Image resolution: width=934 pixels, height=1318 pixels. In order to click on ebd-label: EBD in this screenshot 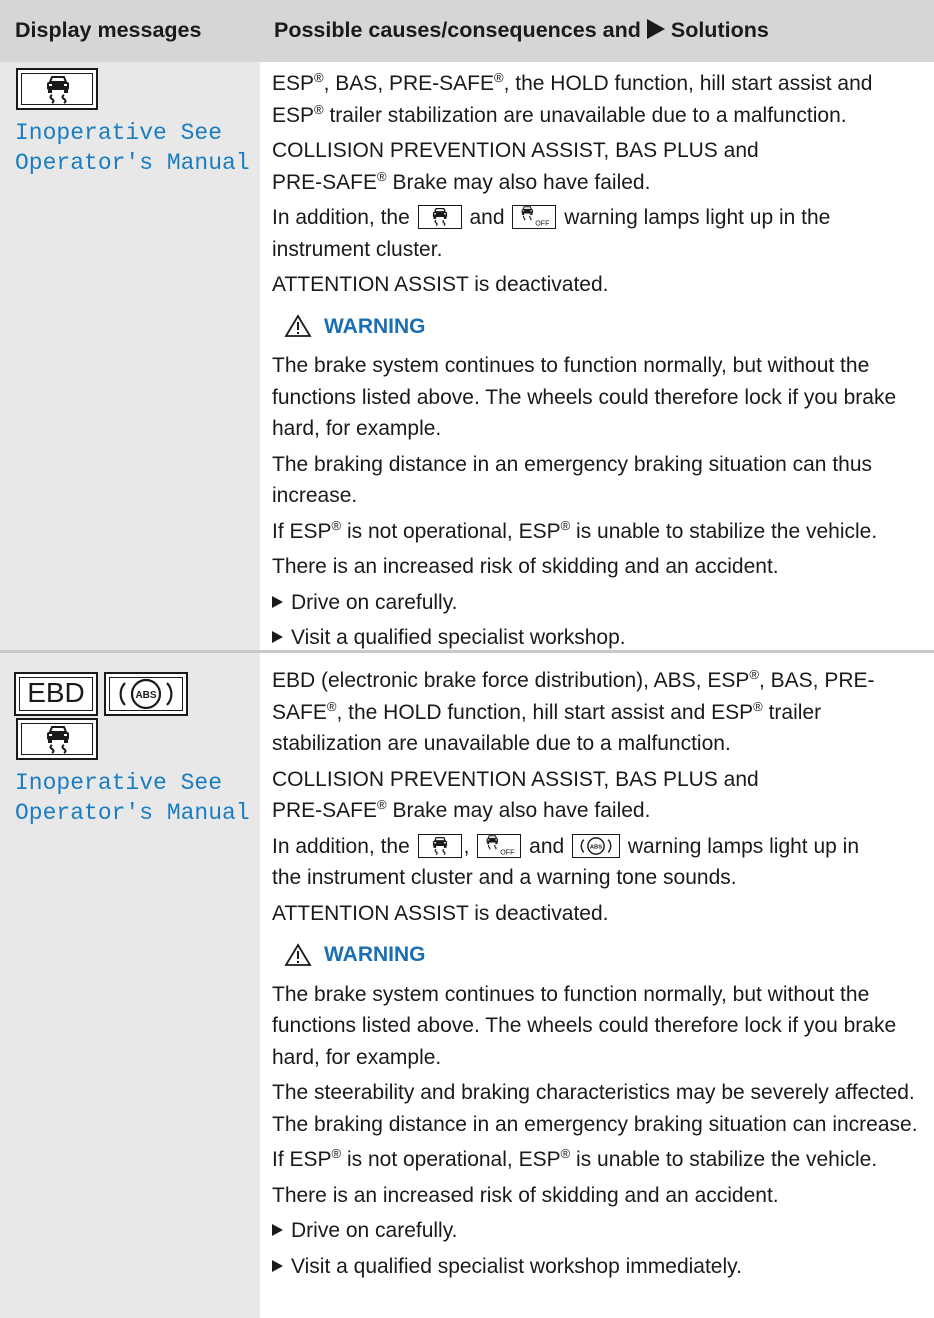, I will do `click(56, 692)`.